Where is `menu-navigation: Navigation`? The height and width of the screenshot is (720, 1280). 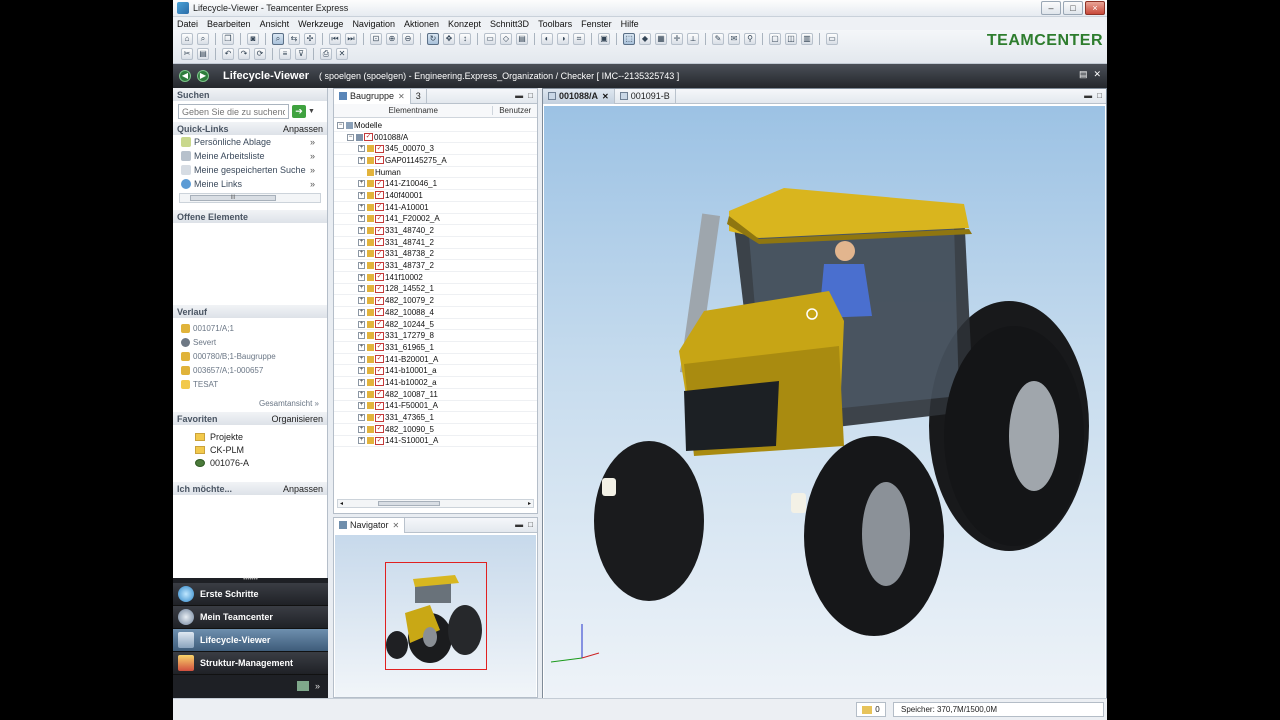
menu-navigation: Navigation is located at coordinates (373, 24).